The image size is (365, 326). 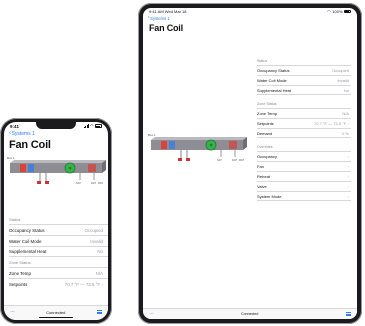 I want to click on cellular-signal-icon, so click(x=86, y=126).